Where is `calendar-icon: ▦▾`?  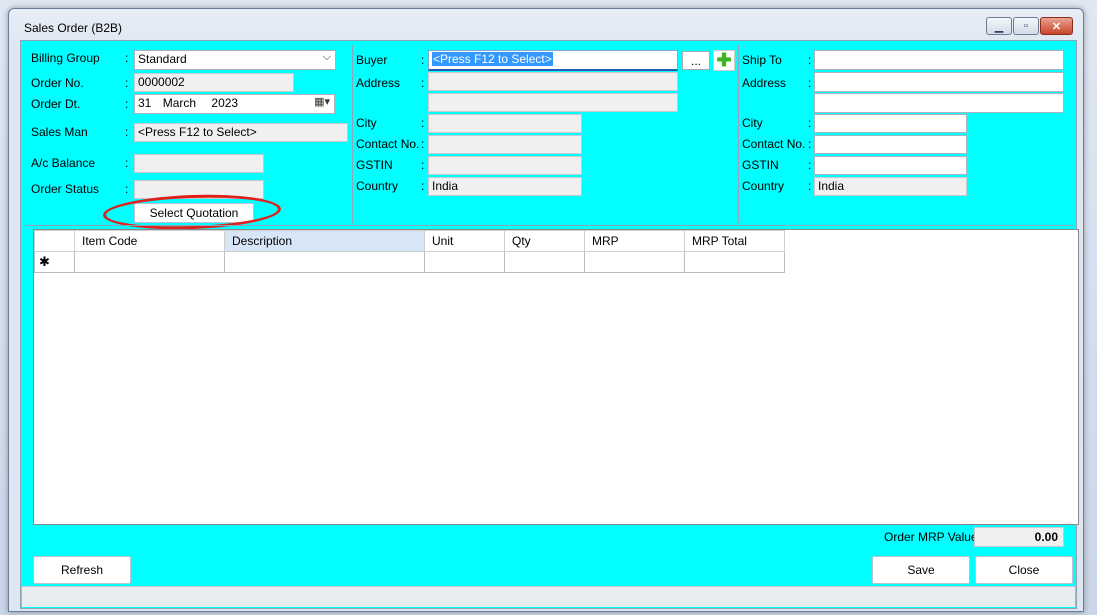
calendar-icon: ▦▾ is located at coordinates (322, 101).